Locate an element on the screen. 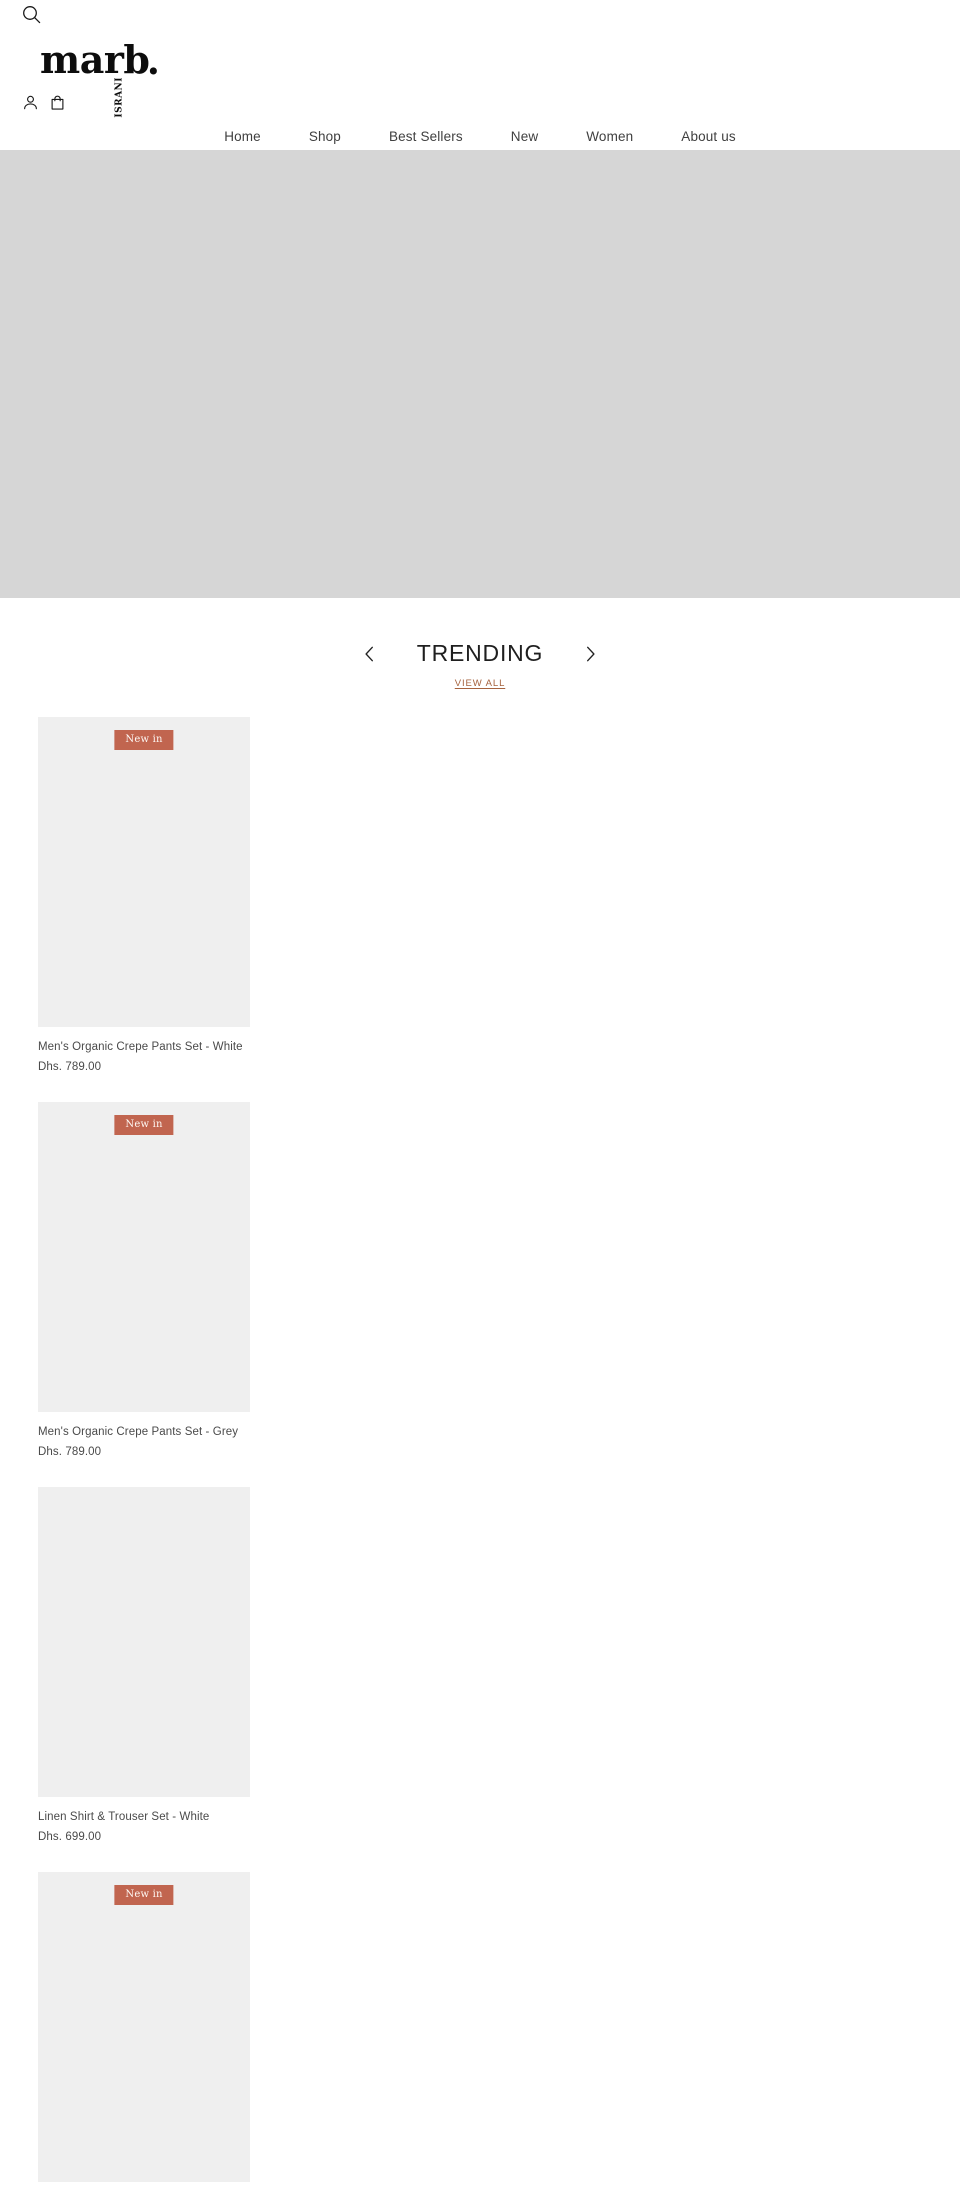 The image size is (960, 2209). nav-item-shop: Shop is located at coordinates (325, 136).